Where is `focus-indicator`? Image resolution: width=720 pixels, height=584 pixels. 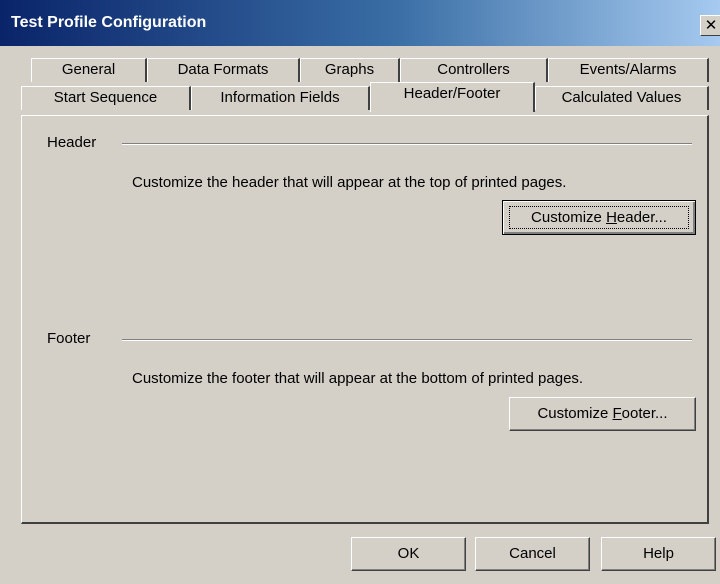
focus-indicator is located at coordinates (599, 217).